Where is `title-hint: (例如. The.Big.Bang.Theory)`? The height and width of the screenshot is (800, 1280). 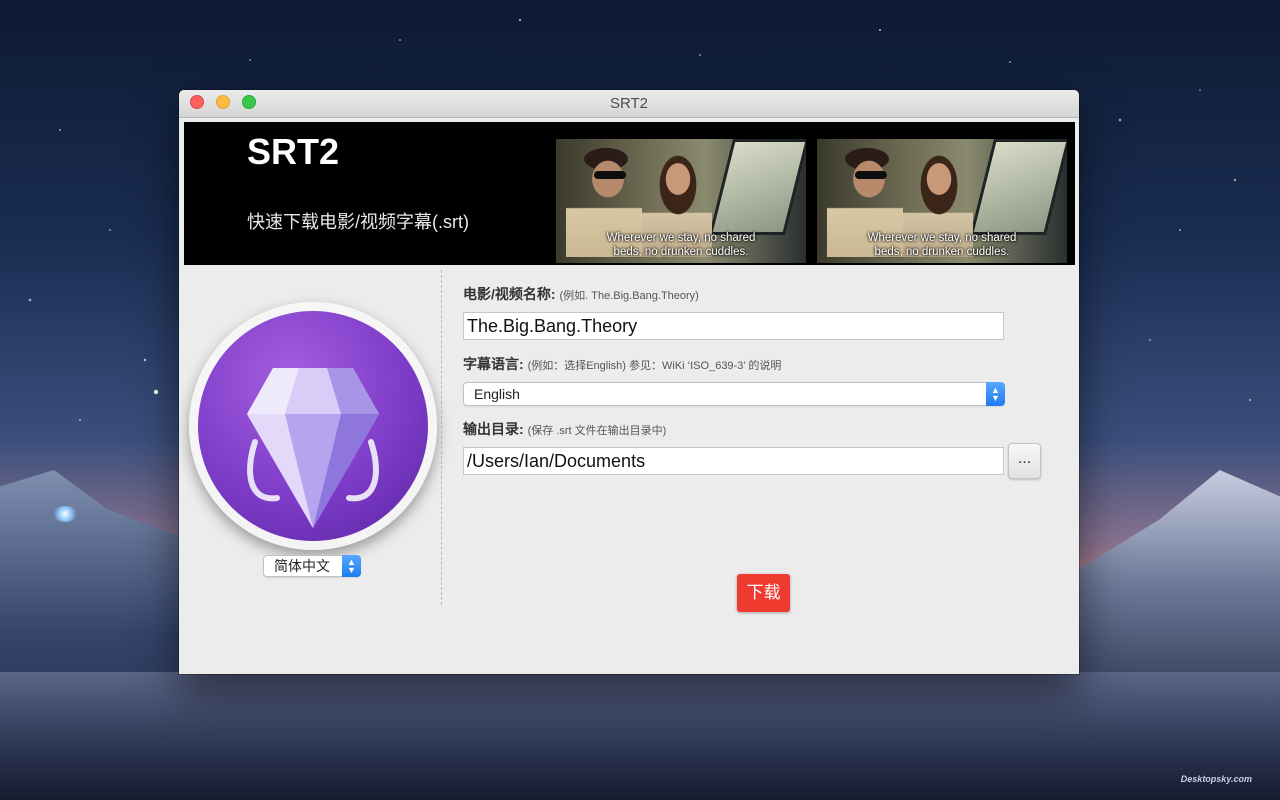
title-hint: (例如. The.Big.Bang.Theory) is located at coordinates (629, 296).